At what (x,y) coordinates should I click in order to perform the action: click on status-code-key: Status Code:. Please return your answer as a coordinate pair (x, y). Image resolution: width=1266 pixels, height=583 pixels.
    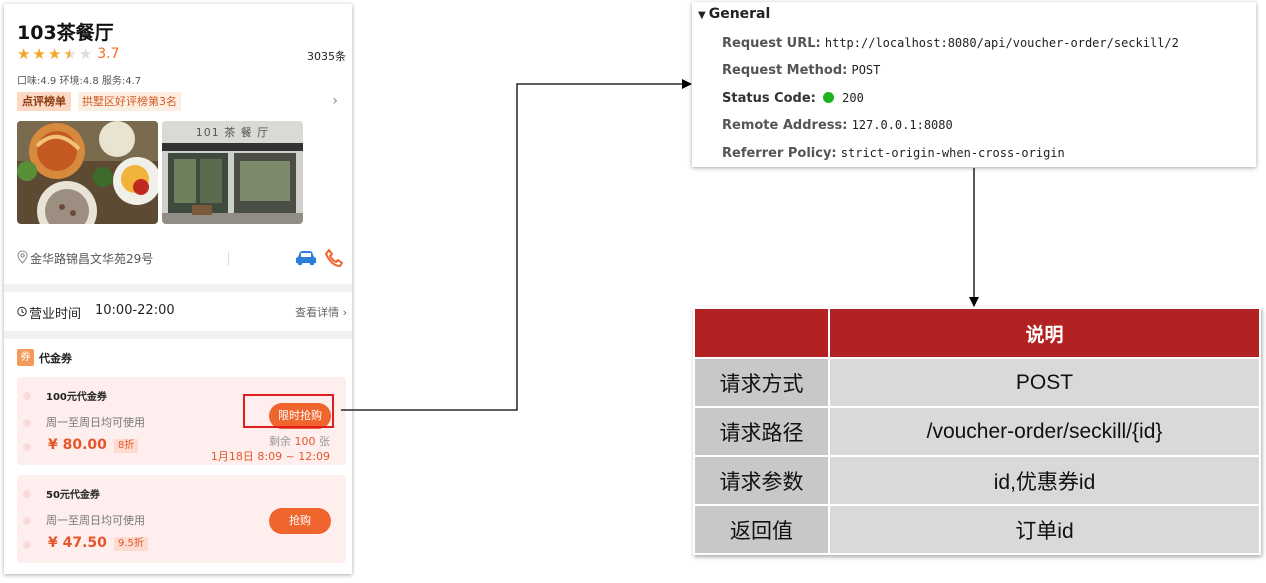
    Looking at the image, I should click on (769, 98).